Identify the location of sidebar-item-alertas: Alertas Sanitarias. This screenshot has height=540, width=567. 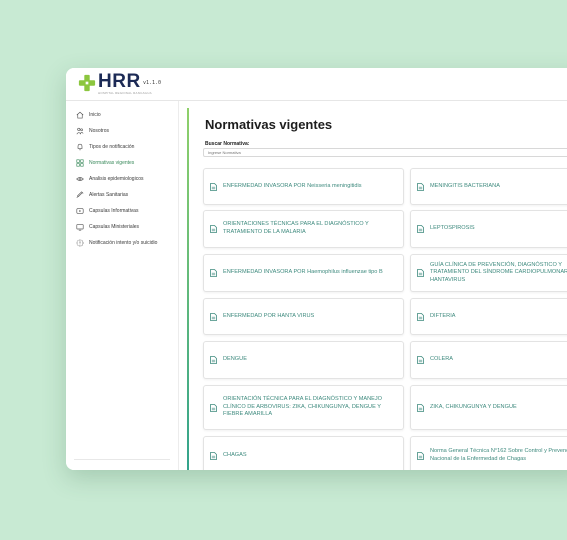
(102, 195).